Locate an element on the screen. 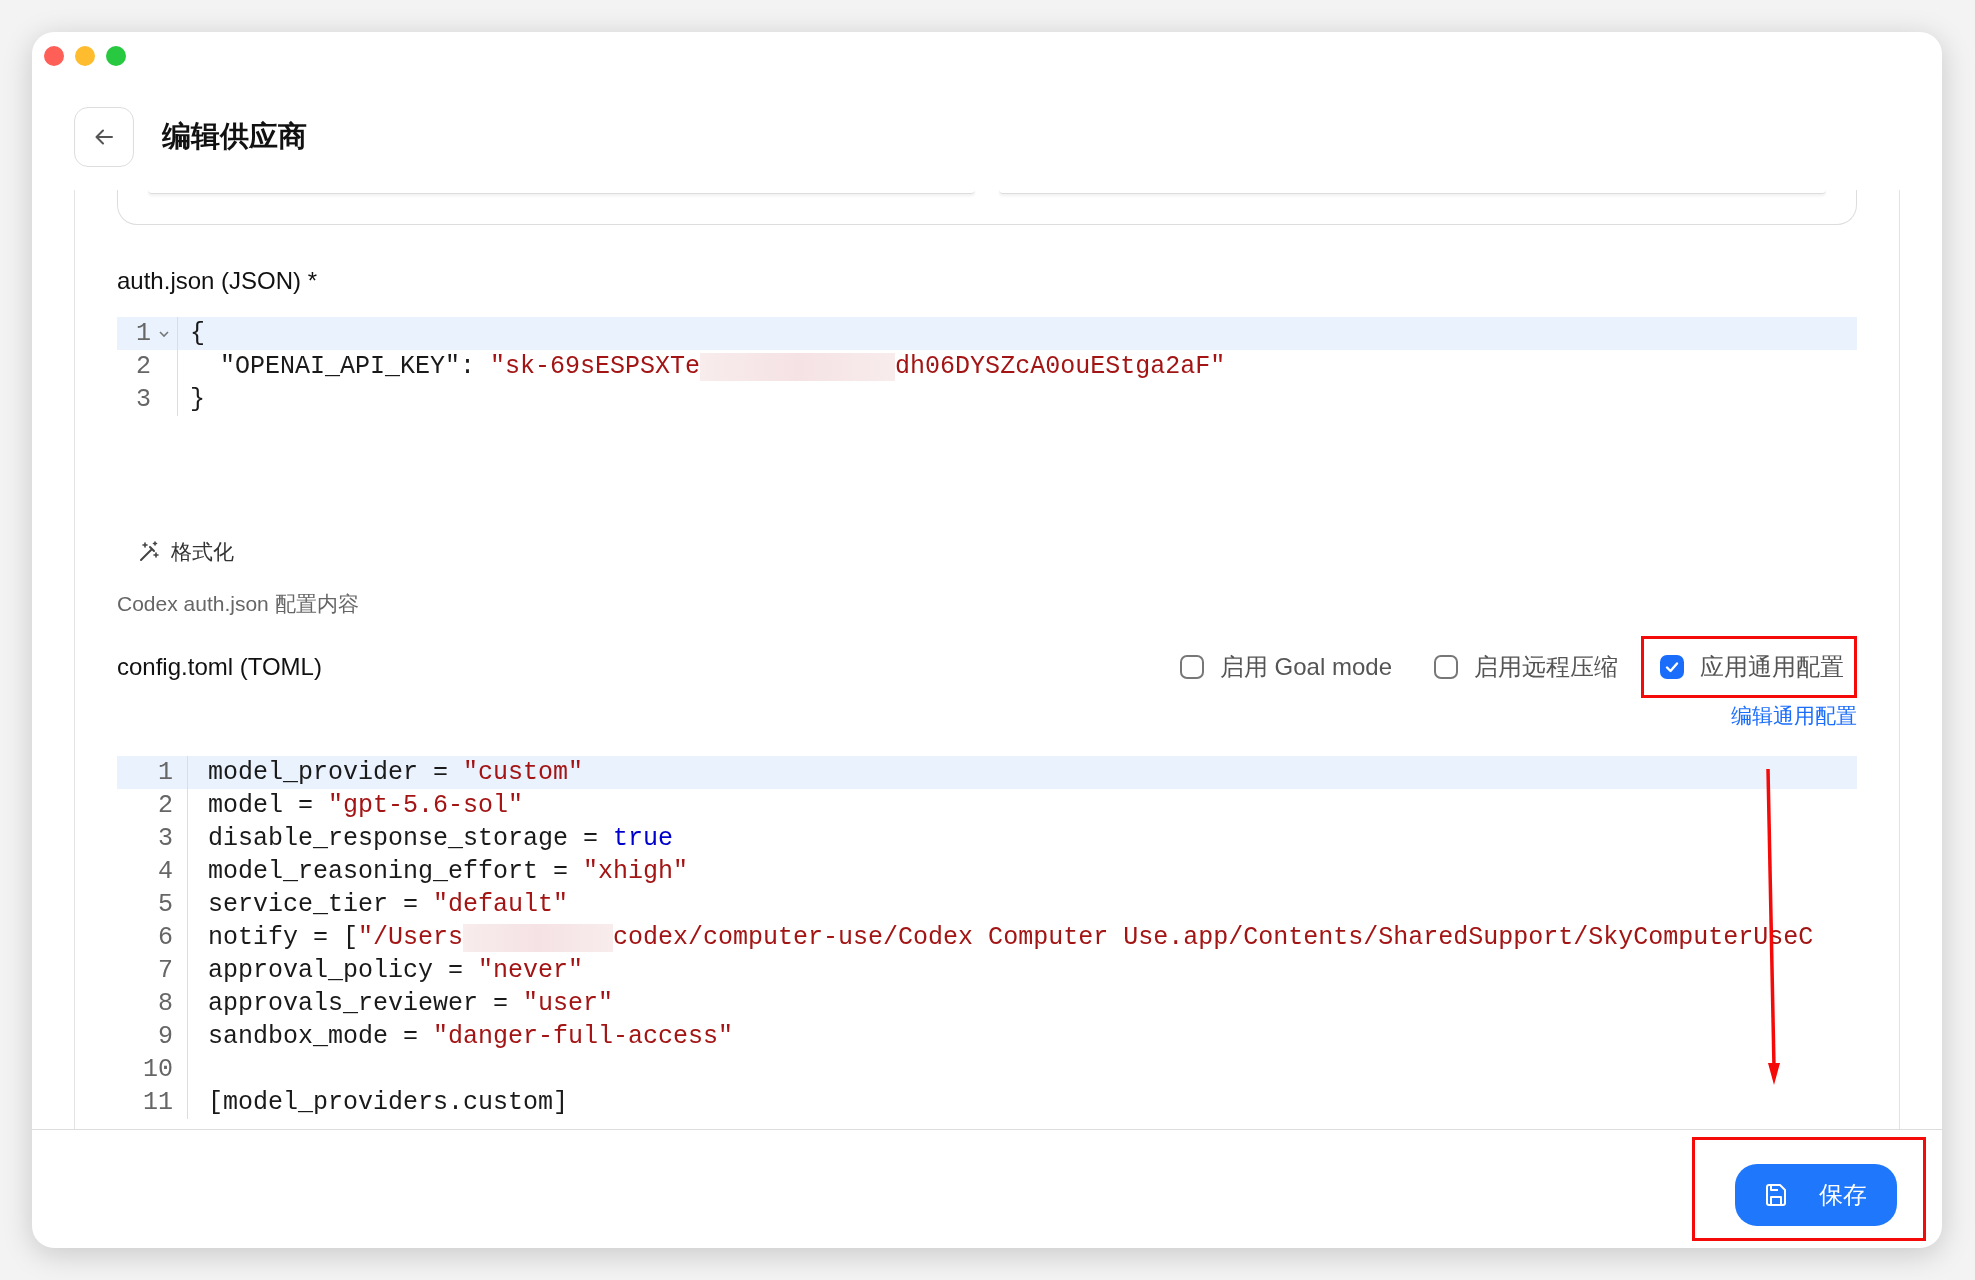 The image size is (1975, 1280). line-number: 8 is located at coordinates (165, 1003).